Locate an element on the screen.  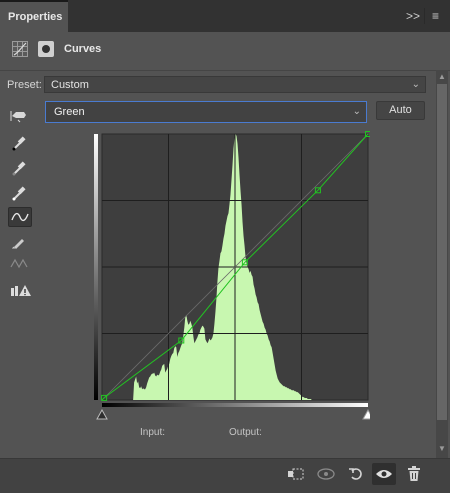
preset-dropdown: Custom ⌄ is located at coordinates (235, 84).